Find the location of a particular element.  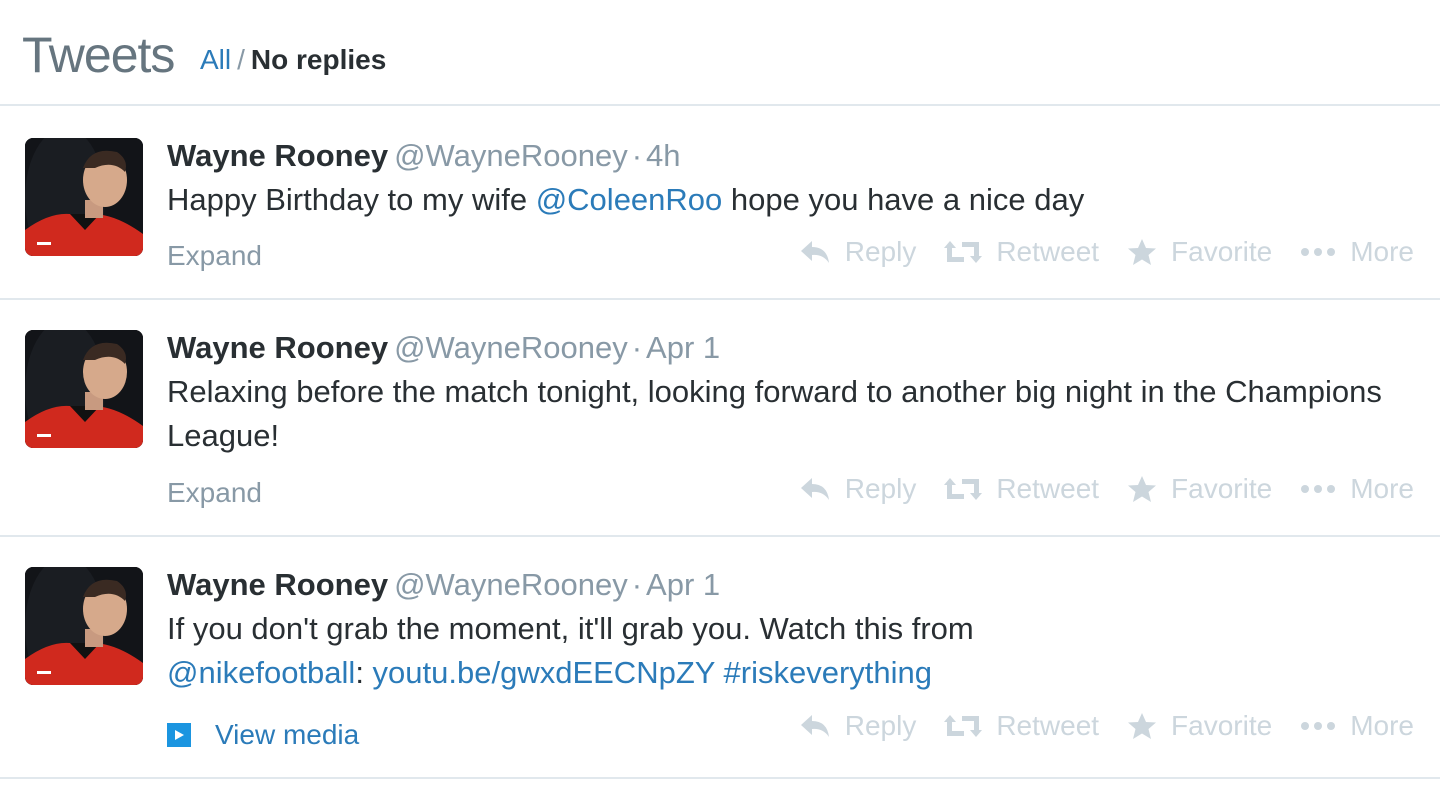

play-icon is located at coordinates (179, 735).